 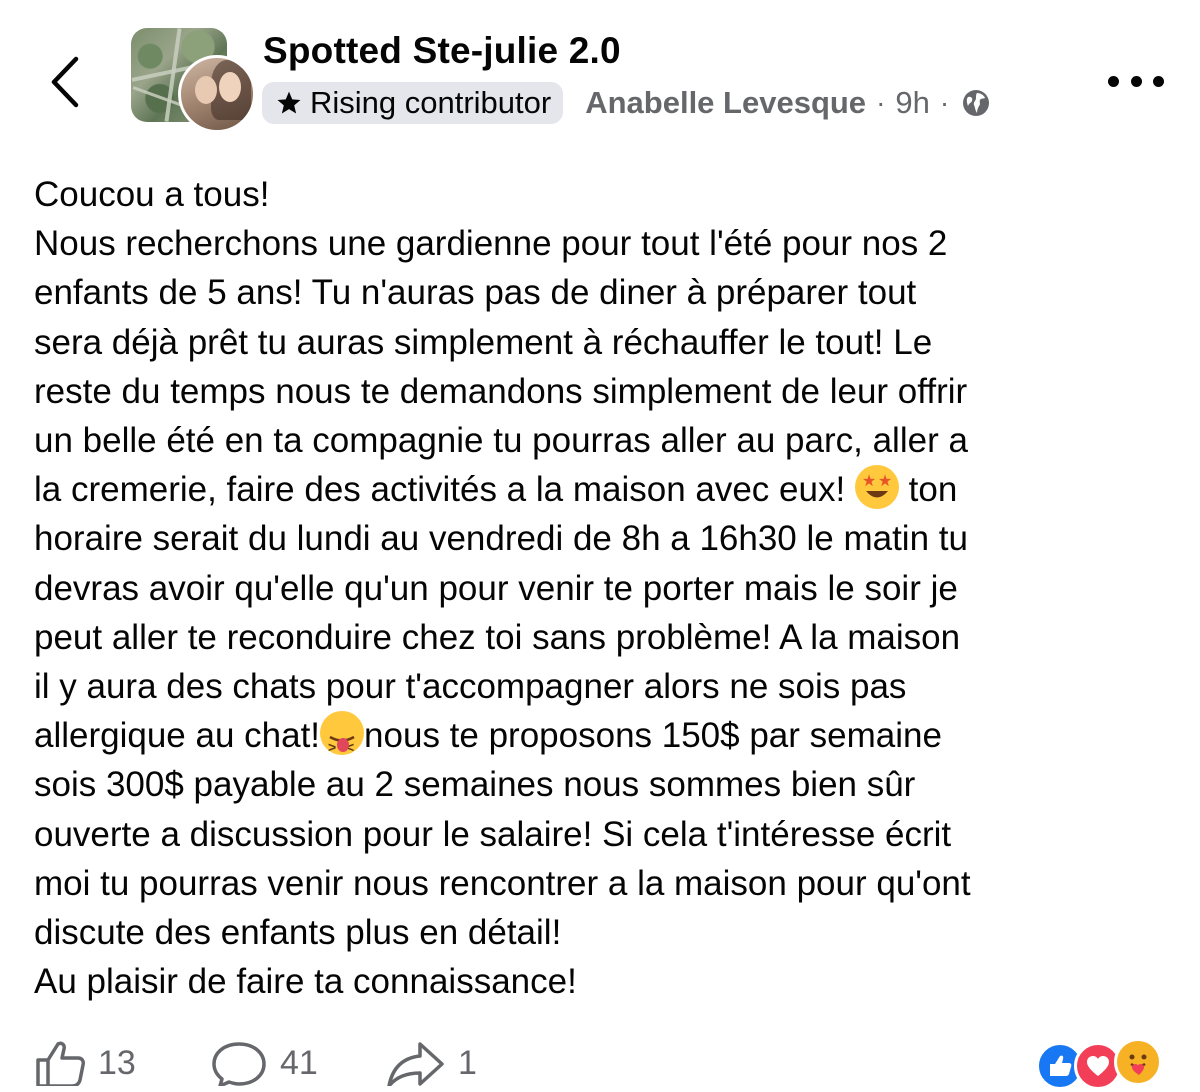 What do you see at coordinates (725, 103) in the screenshot?
I see `author-name: Anabelle Levesque` at bounding box center [725, 103].